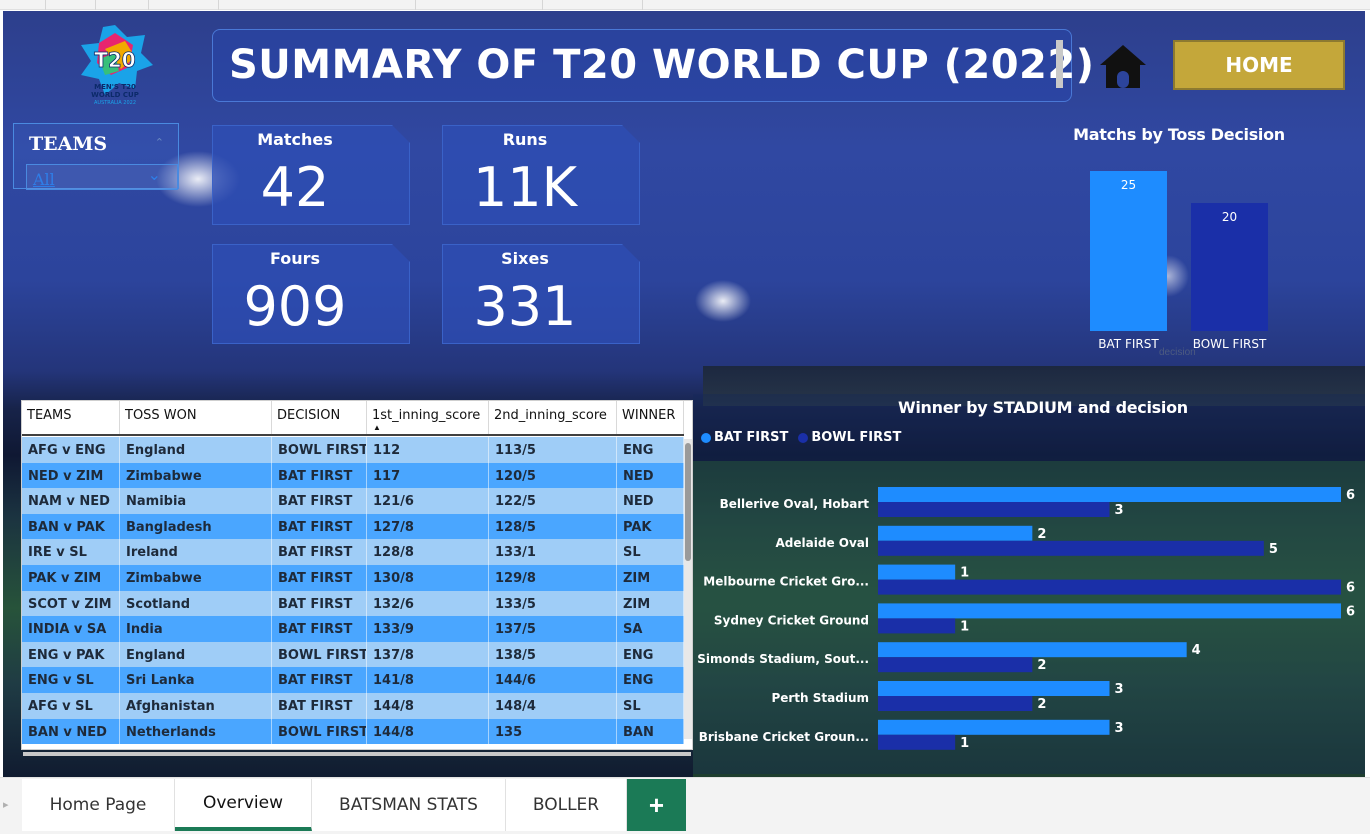 Image resolution: width=1370 pixels, height=834 pixels. Describe the element at coordinates (1123, 66) in the screenshot. I see `home-icon` at that location.